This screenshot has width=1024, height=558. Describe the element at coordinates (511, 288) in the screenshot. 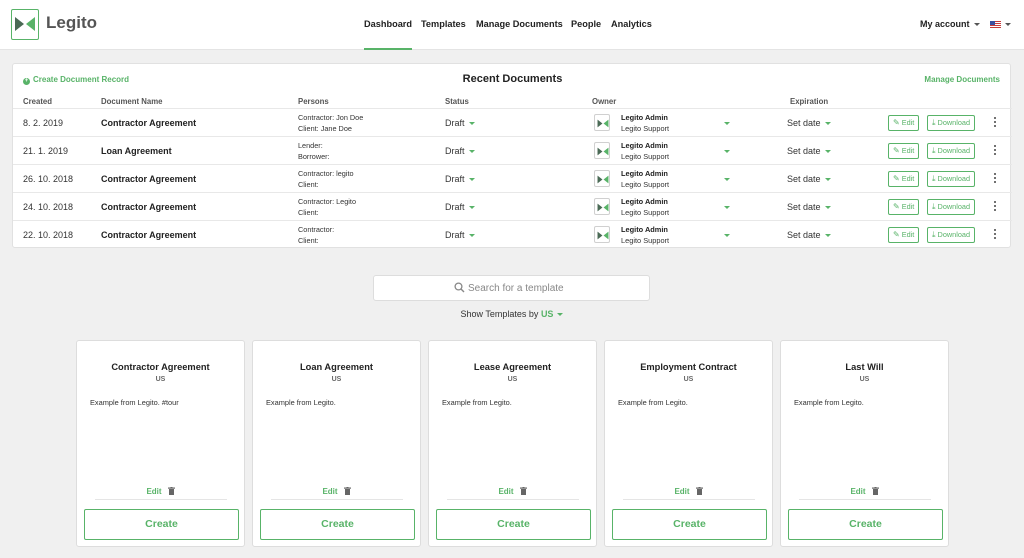

I see `template-search-input: Search for a template` at that location.